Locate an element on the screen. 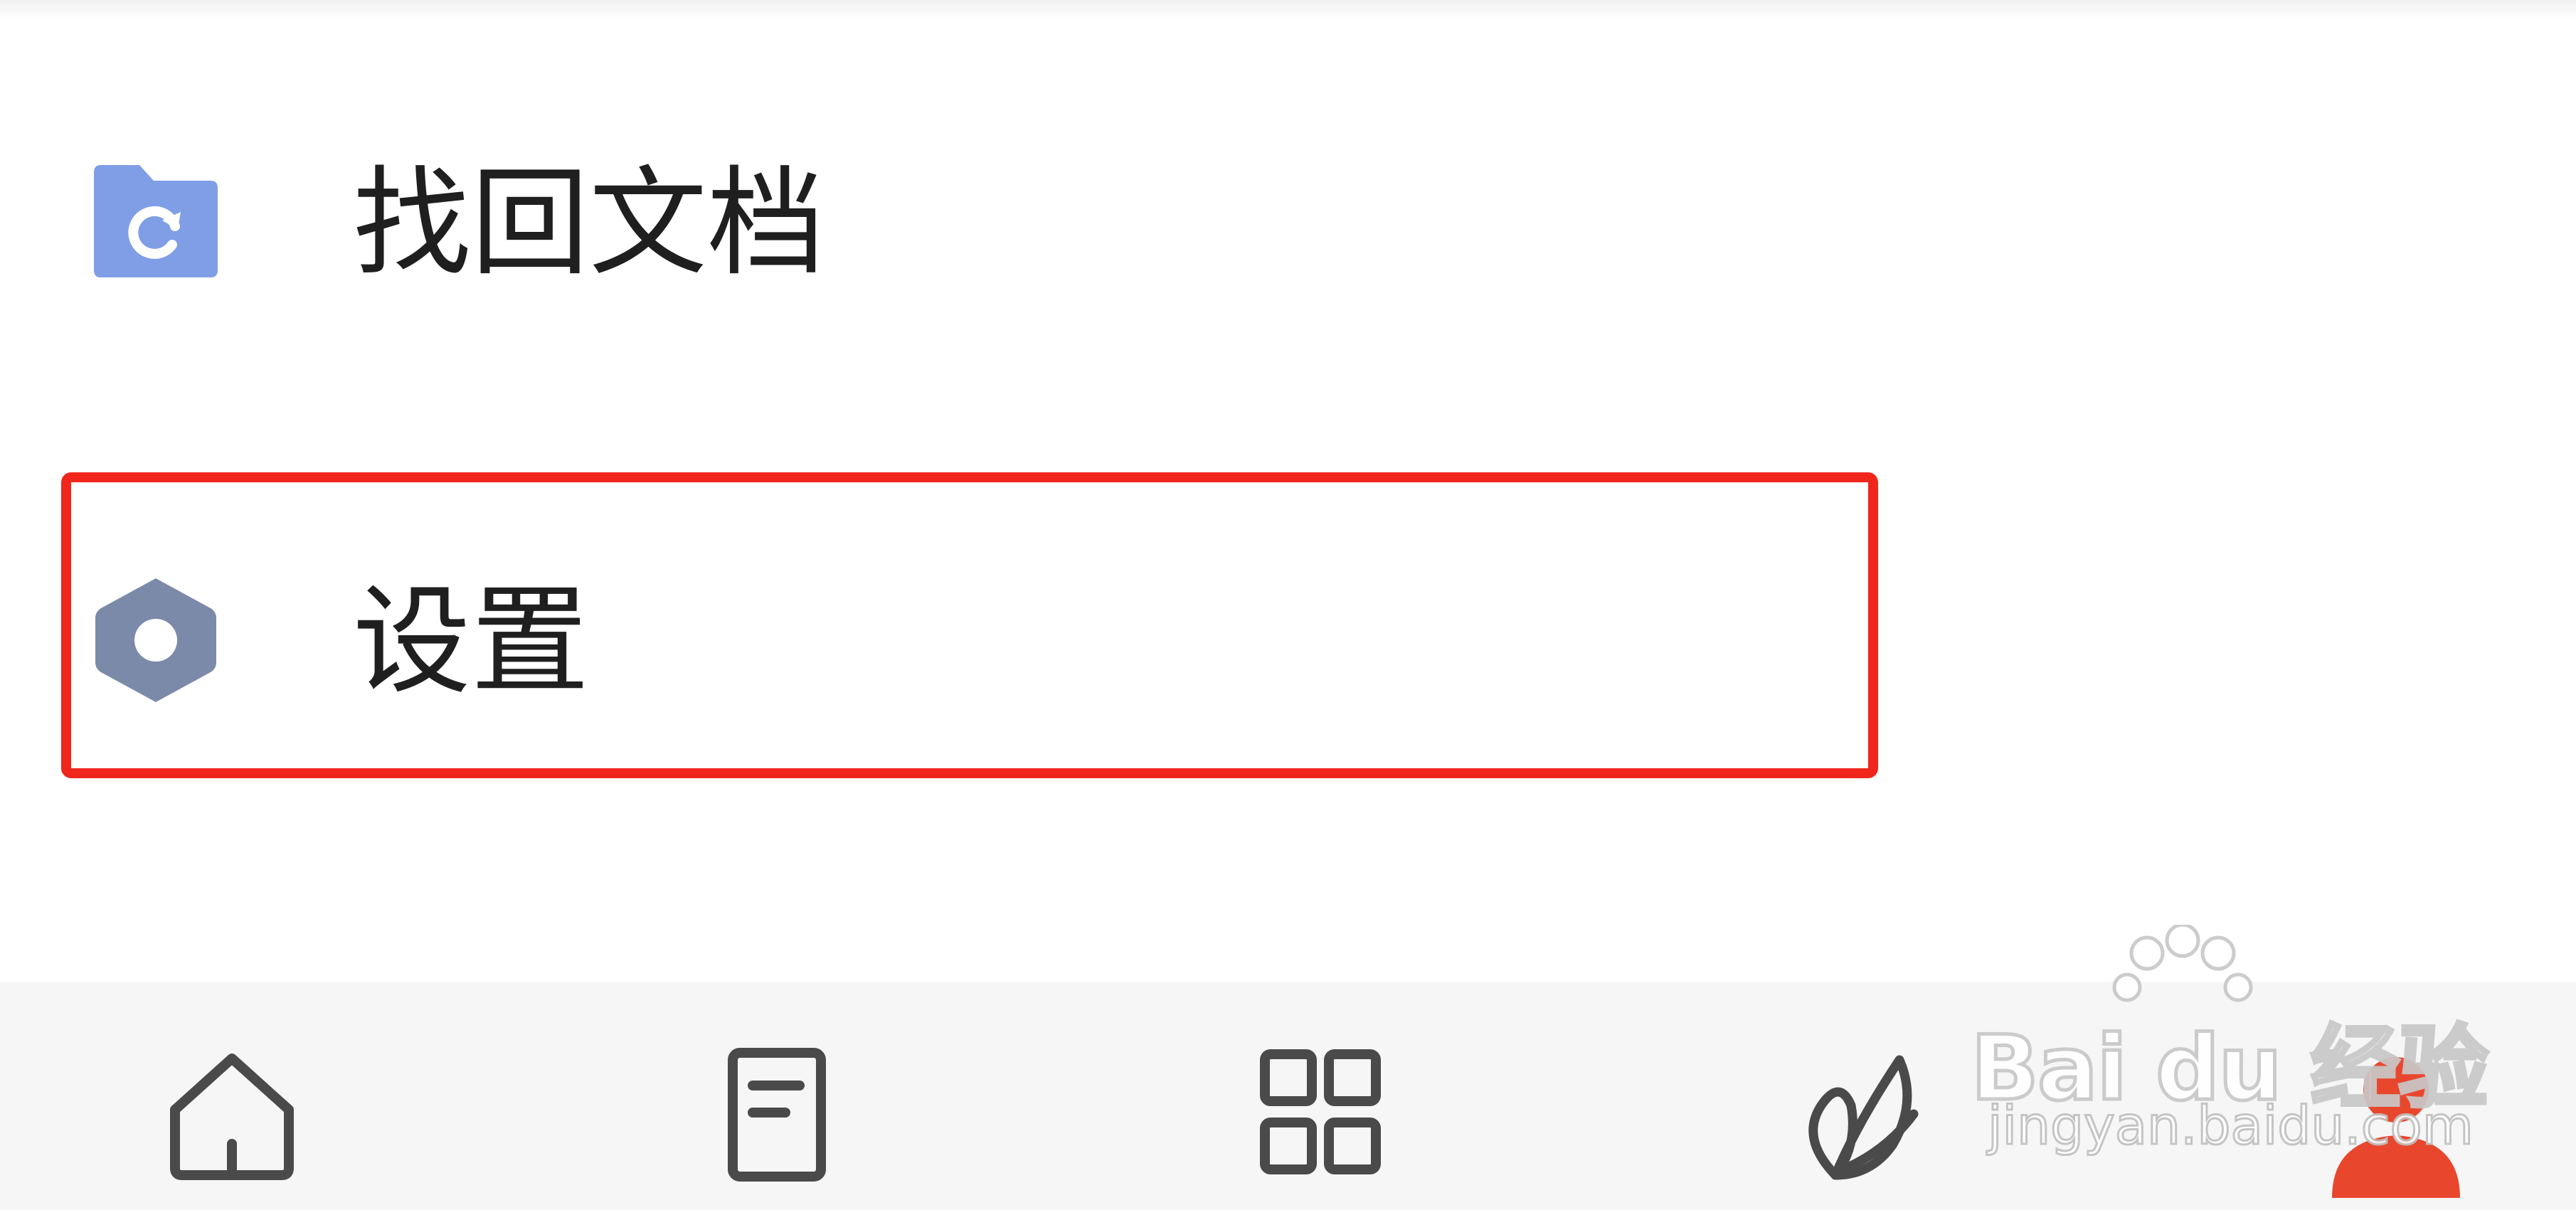 Image resolution: width=2576 pixels, height=1210 pixels. tab-home is located at coordinates (232, 1128).